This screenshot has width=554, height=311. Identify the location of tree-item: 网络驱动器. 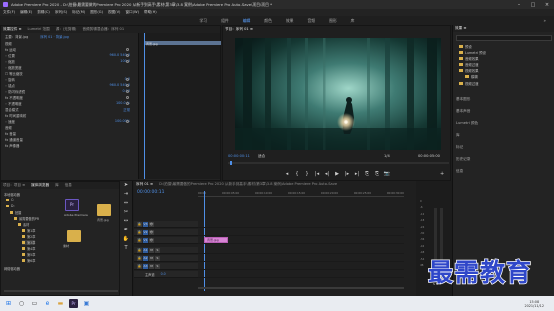
(12, 268).